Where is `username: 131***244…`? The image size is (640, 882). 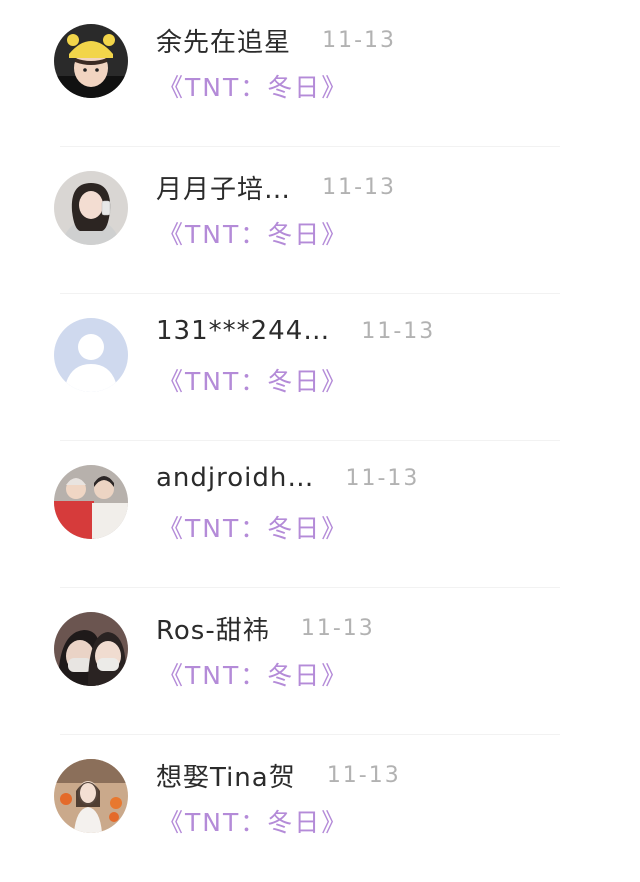
username: 131***244… is located at coordinates (243, 331).